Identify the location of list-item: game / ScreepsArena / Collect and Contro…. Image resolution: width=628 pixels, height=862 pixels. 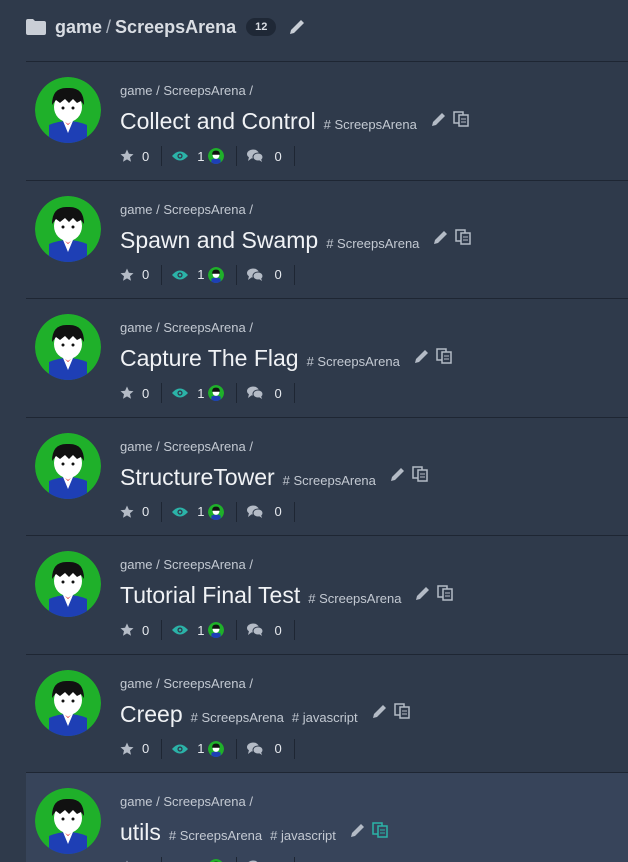
(327, 121).